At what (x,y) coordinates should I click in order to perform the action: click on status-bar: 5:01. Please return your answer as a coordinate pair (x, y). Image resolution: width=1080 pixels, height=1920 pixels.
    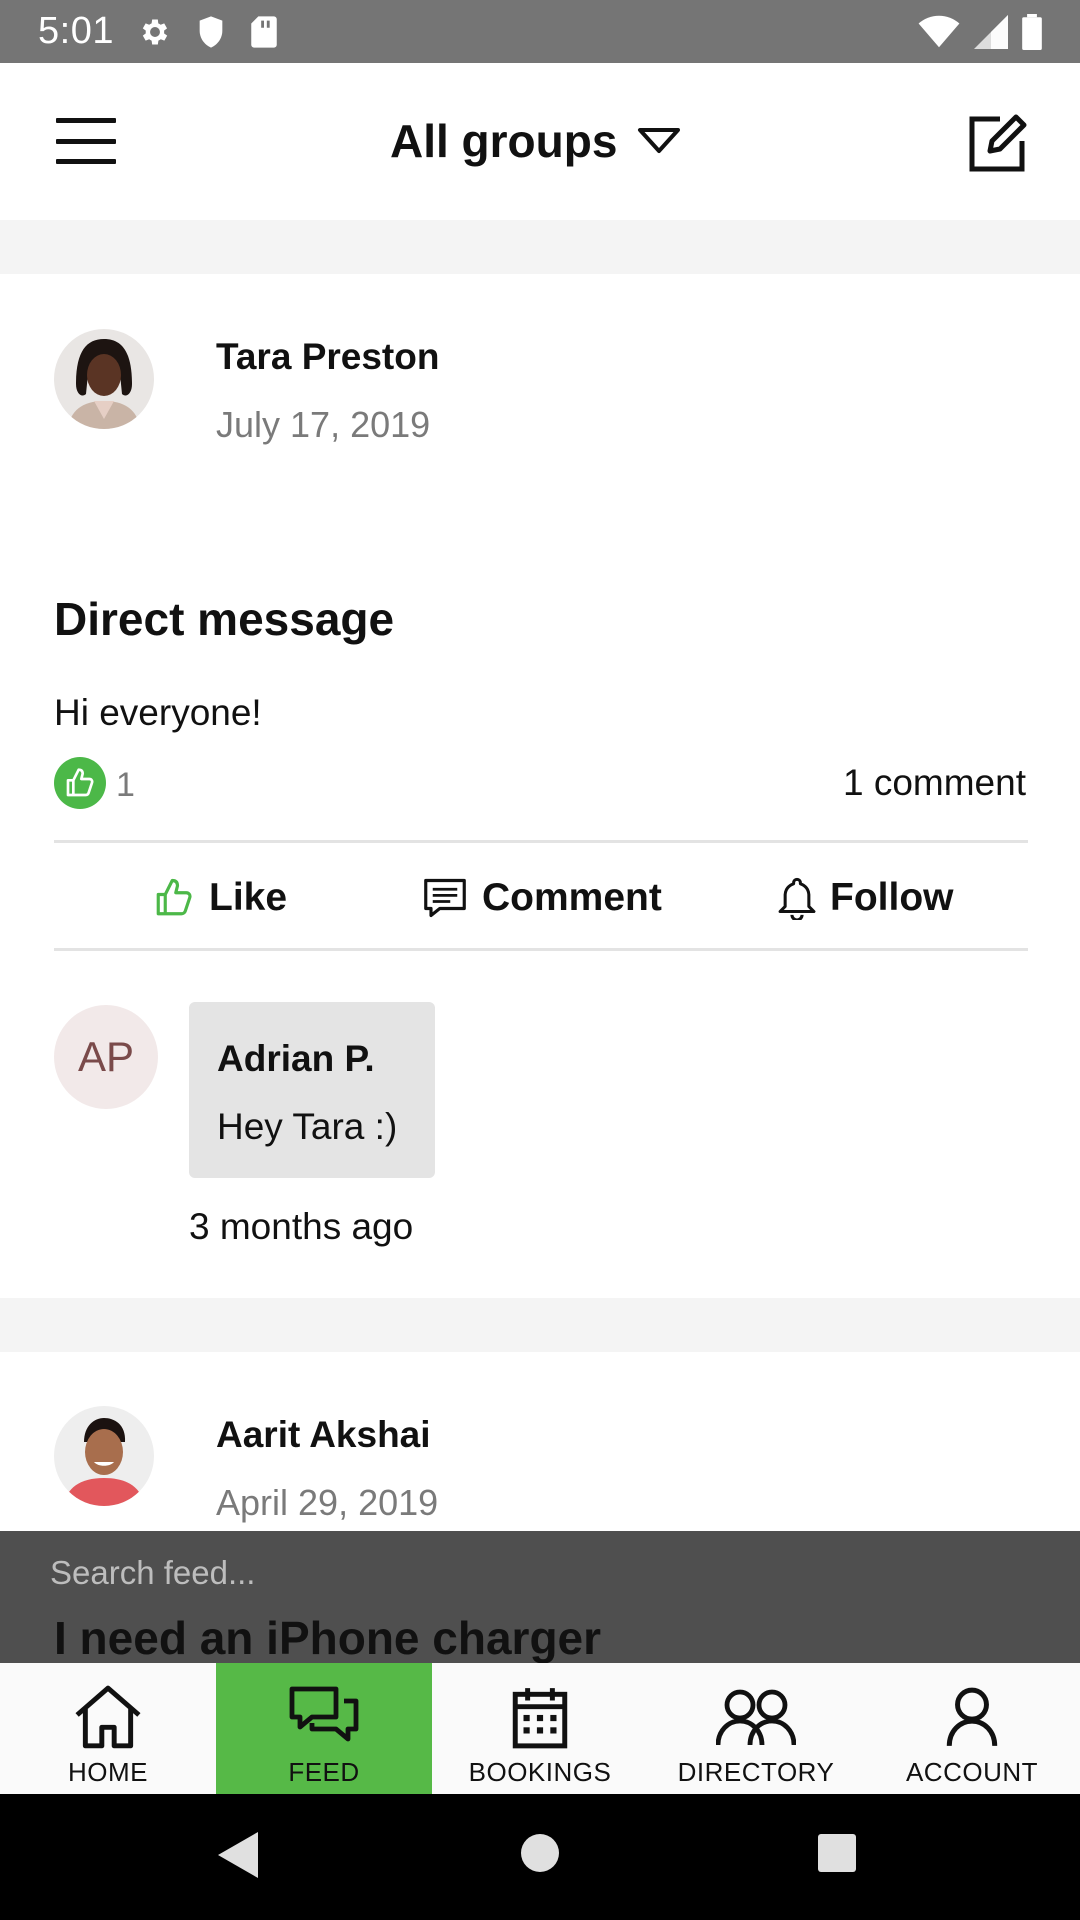
    Looking at the image, I should click on (540, 31).